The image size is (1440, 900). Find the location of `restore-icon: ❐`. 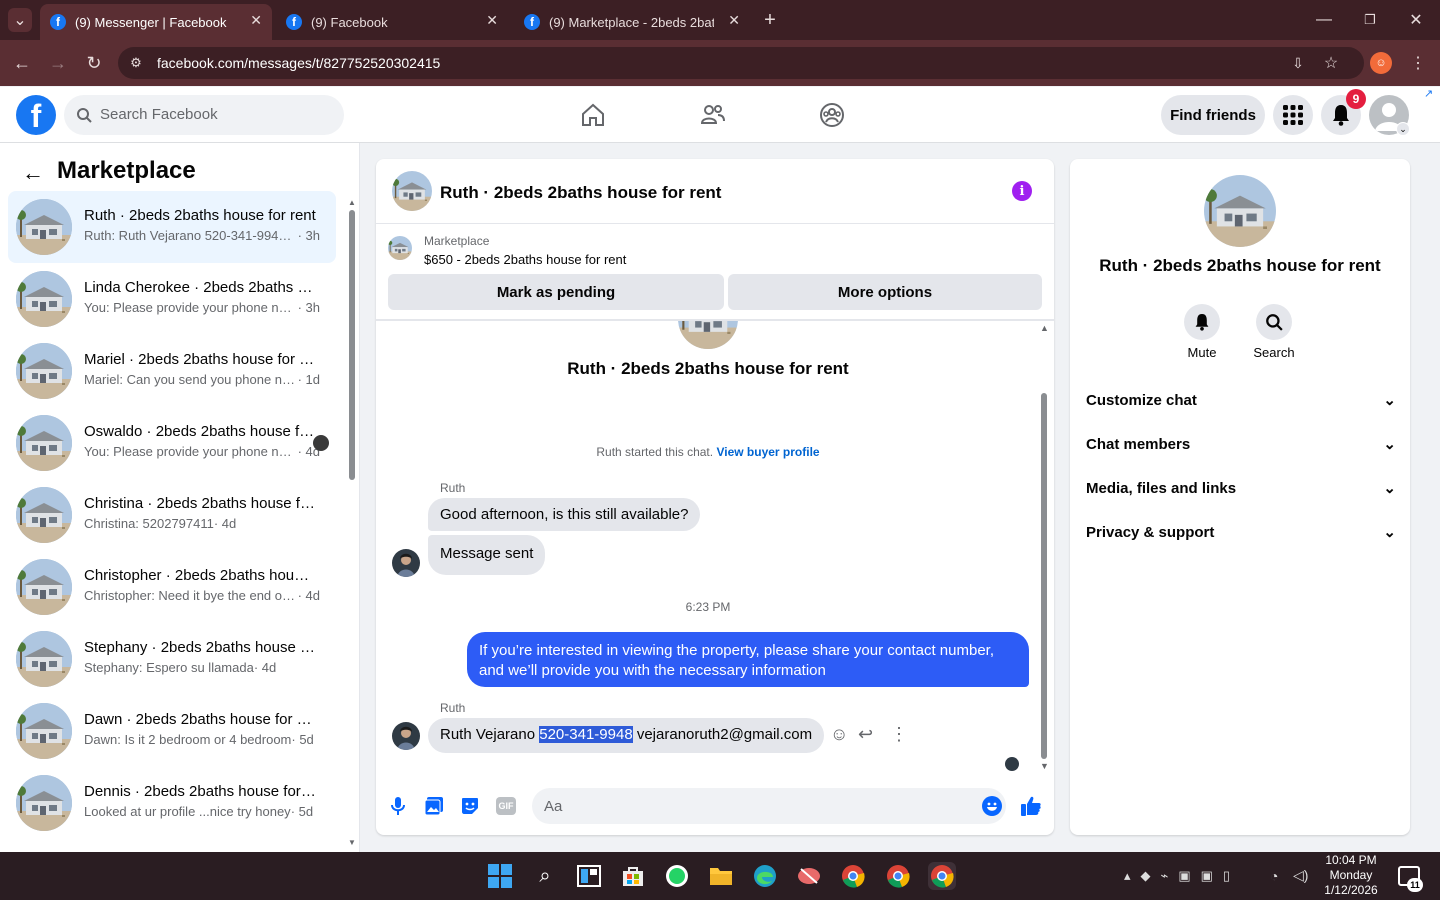

restore-icon: ❐ is located at coordinates (1370, 20).